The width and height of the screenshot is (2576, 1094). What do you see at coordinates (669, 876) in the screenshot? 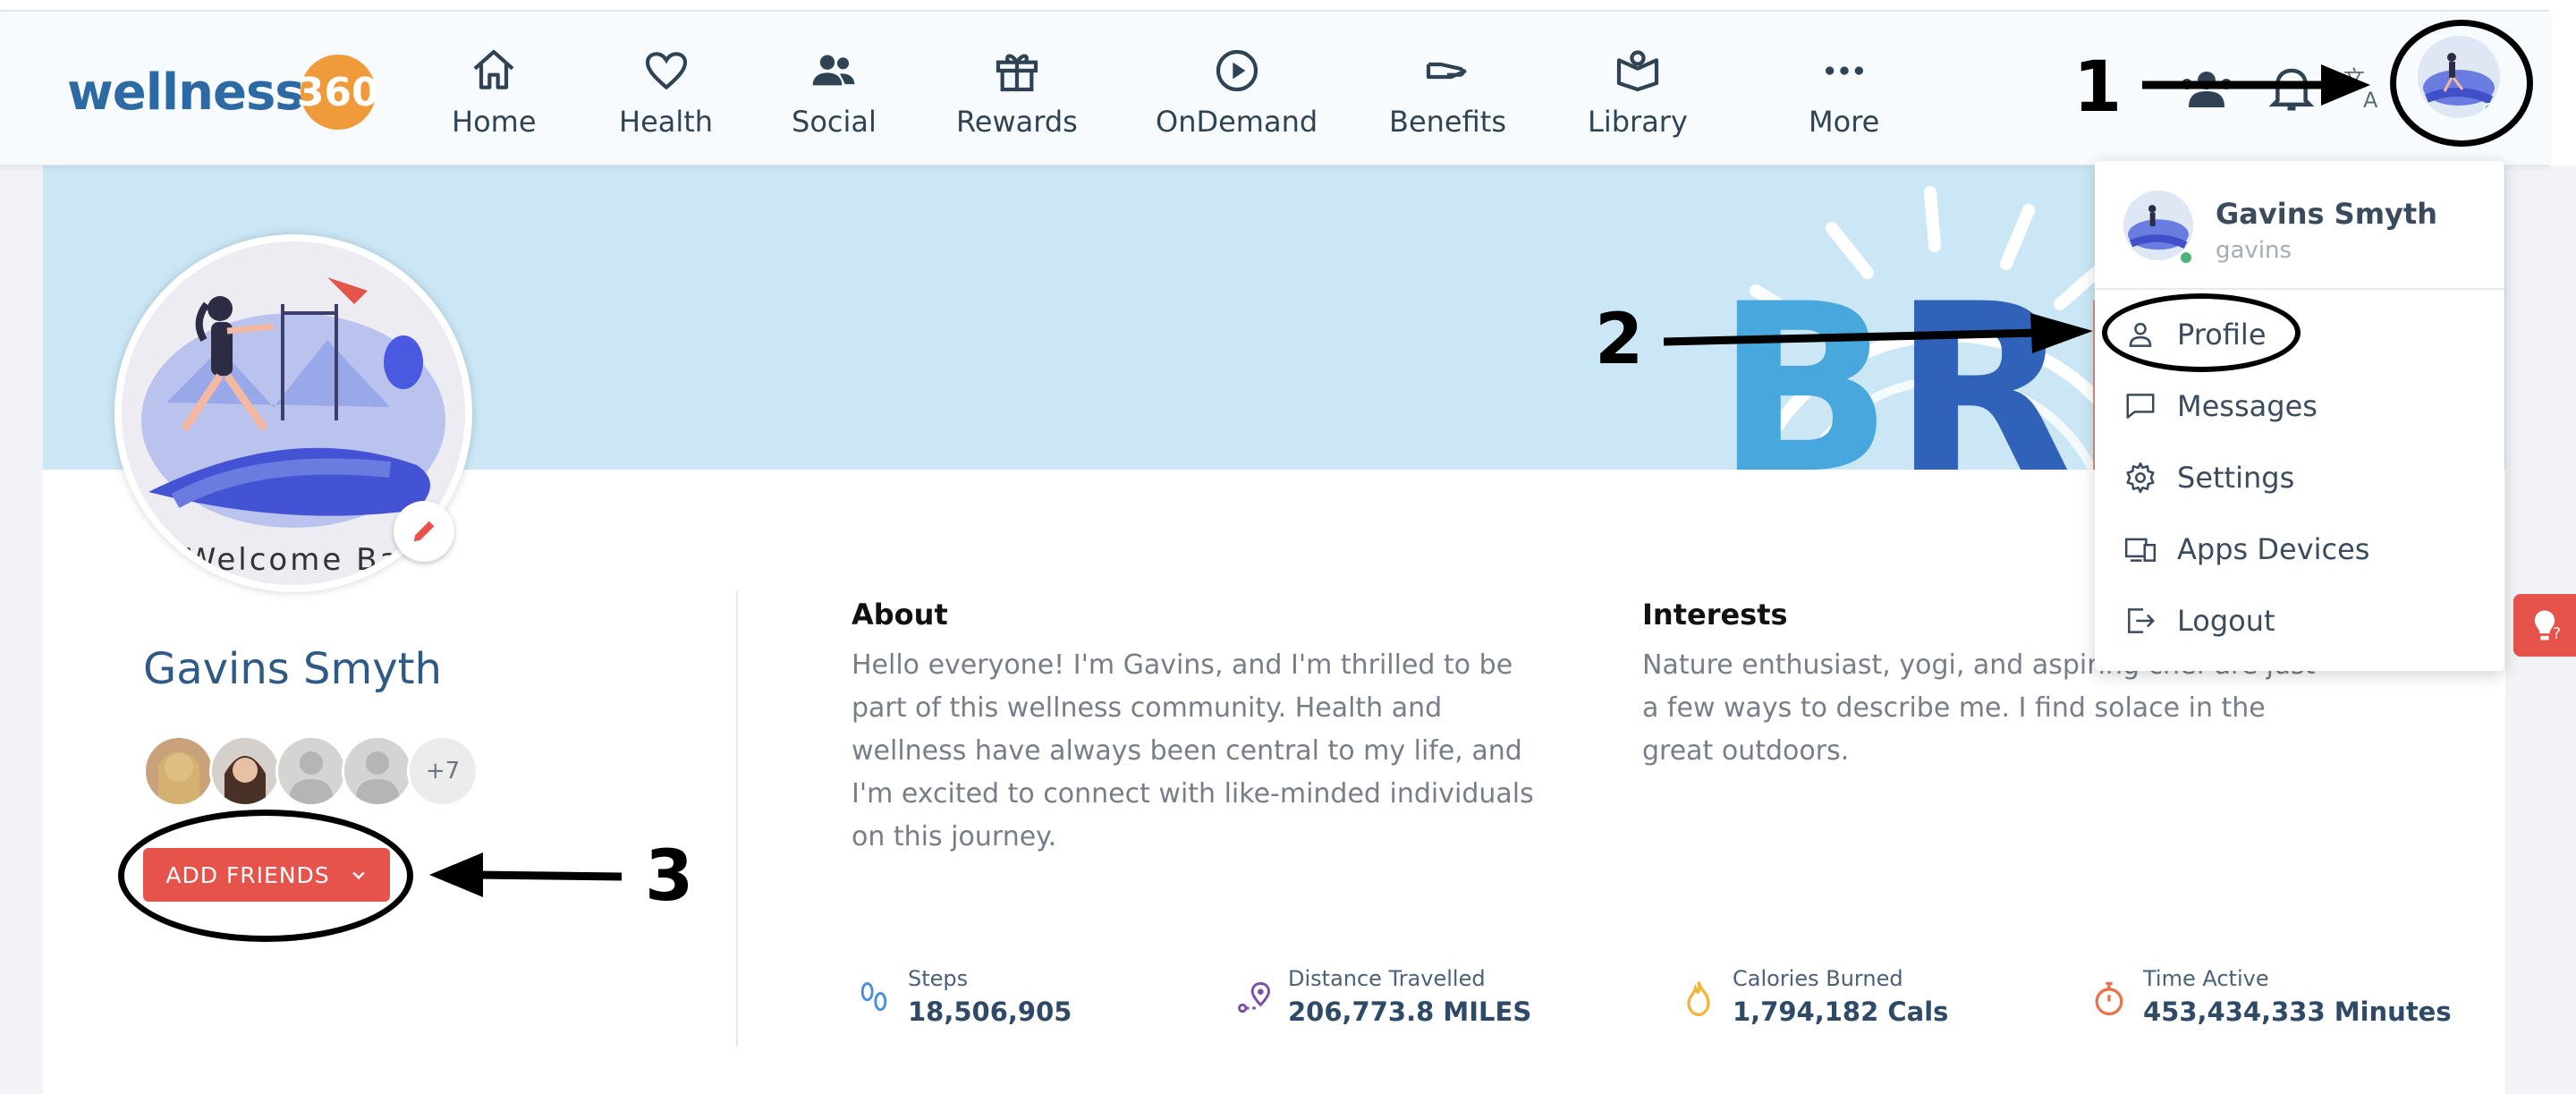
I see `annotation-number-3: 3` at bounding box center [669, 876].